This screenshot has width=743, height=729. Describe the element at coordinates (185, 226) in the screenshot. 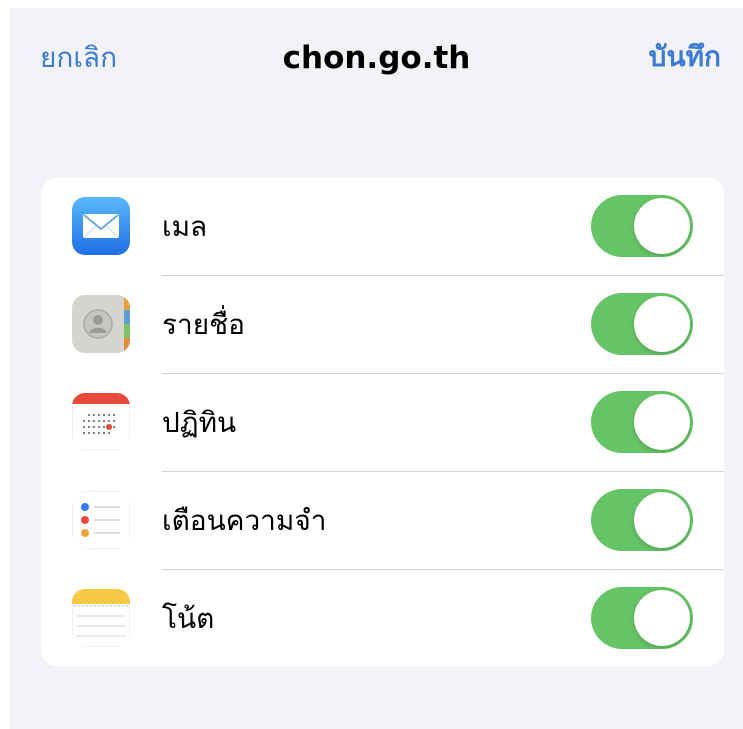

I see `list-item-label: เมล` at that location.